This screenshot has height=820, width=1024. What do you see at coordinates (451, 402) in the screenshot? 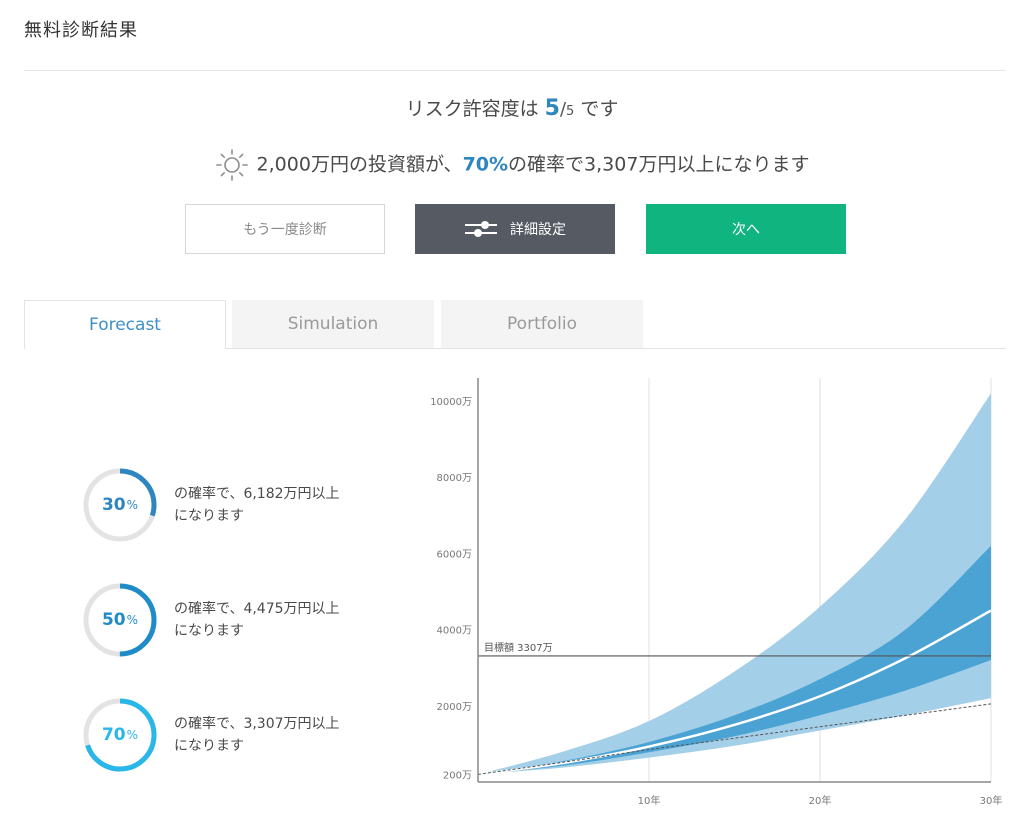
I see `y-tick-label: 10000万` at bounding box center [451, 402].